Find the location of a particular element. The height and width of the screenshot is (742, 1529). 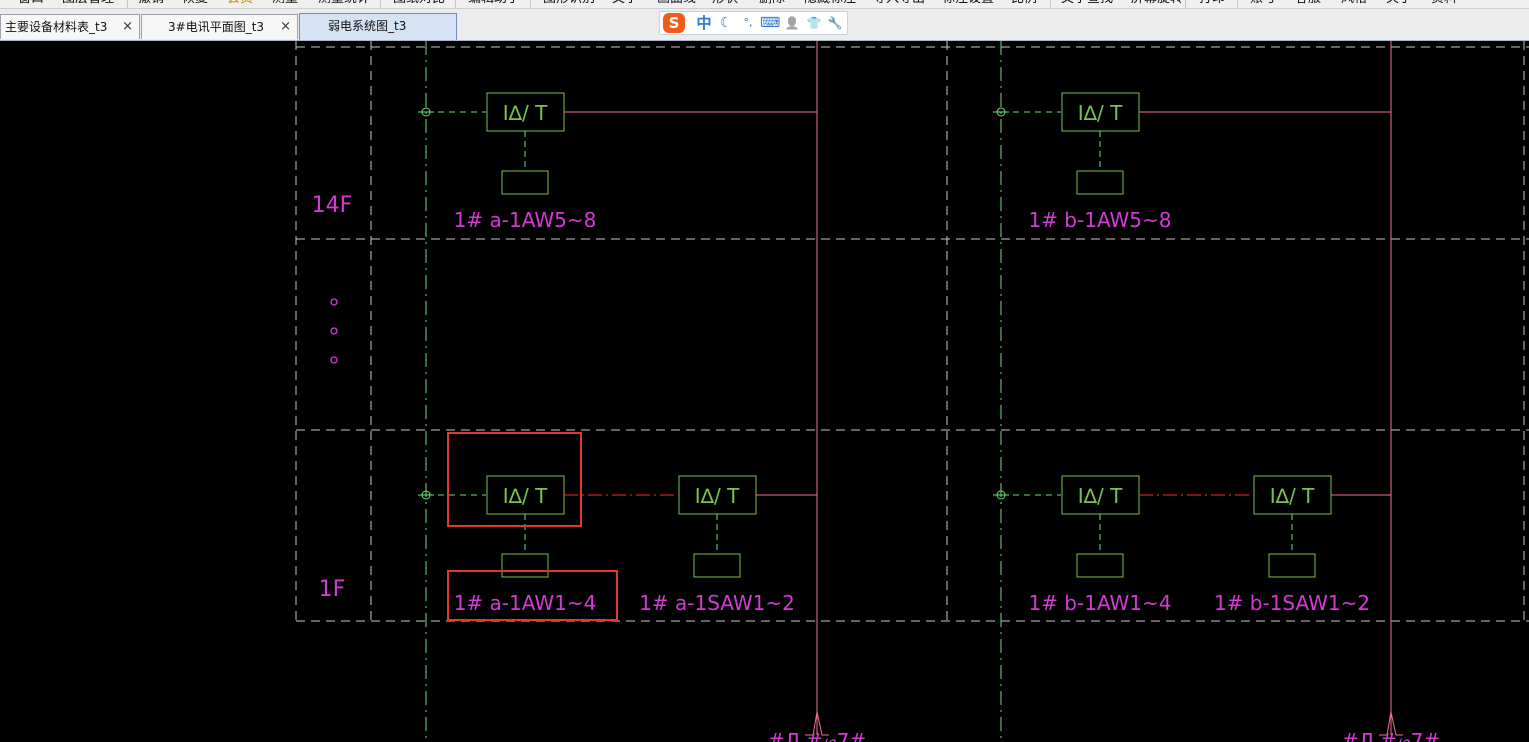

keyboard-icon: ⌨ is located at coordinates (770, 23).